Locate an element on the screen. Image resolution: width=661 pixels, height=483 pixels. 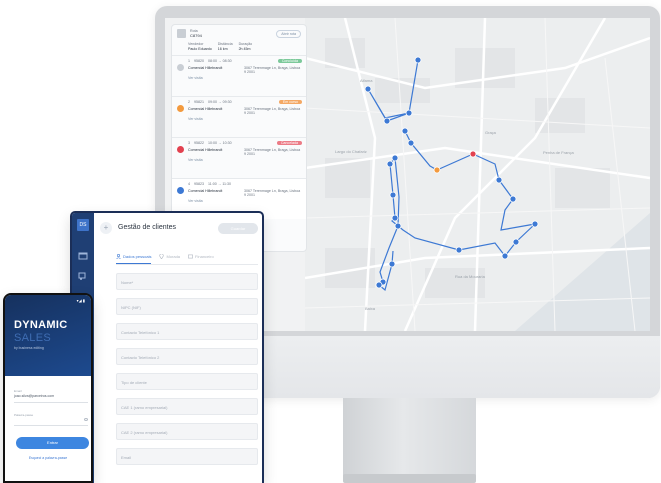
monitor-stand is located at coordinates (409, 438).